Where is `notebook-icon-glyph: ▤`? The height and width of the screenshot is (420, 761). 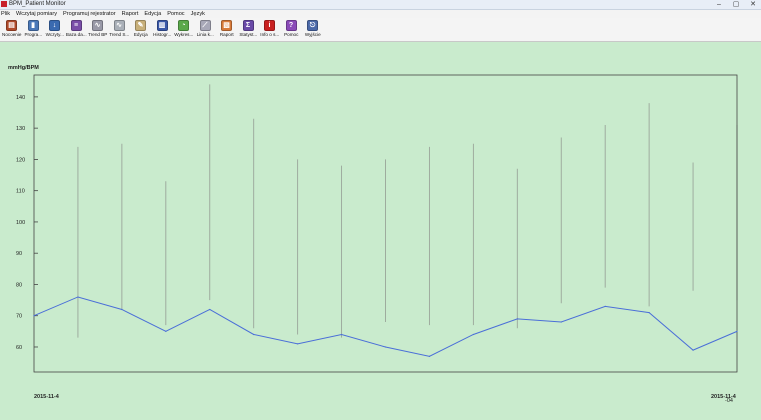 notebook-icon-glyph: ▤ is located at coordinates (11, 25).